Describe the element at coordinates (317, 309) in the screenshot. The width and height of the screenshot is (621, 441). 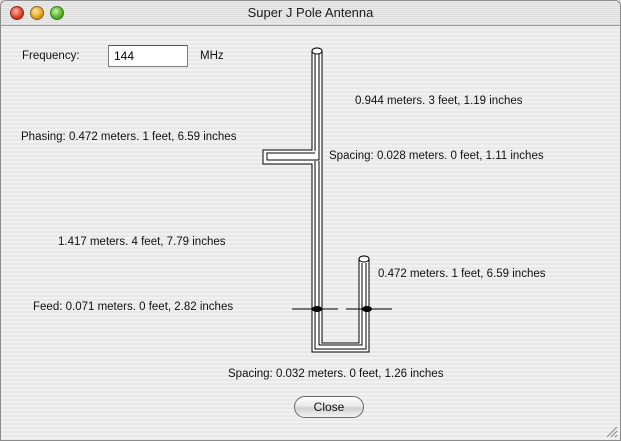
I see `feed-point-left` at that location.